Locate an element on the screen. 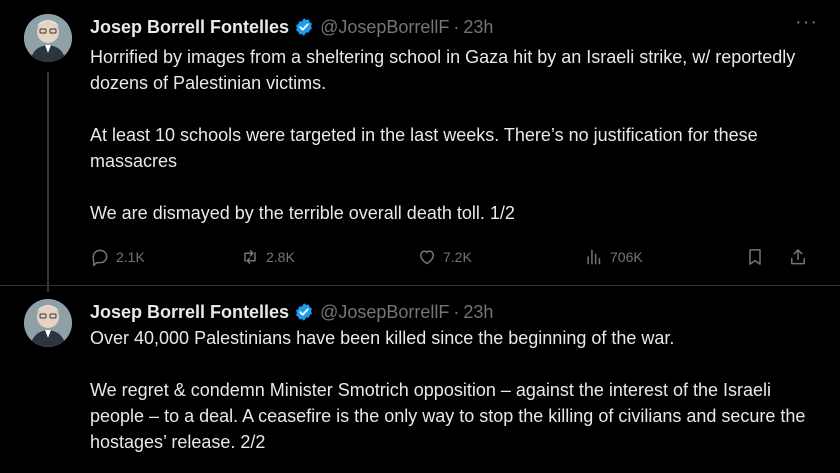 This screenshot has width=840, height=473. tweet-actions: 2.1K 2.8K 7.2K 706K is located at coordinates (455, 257).